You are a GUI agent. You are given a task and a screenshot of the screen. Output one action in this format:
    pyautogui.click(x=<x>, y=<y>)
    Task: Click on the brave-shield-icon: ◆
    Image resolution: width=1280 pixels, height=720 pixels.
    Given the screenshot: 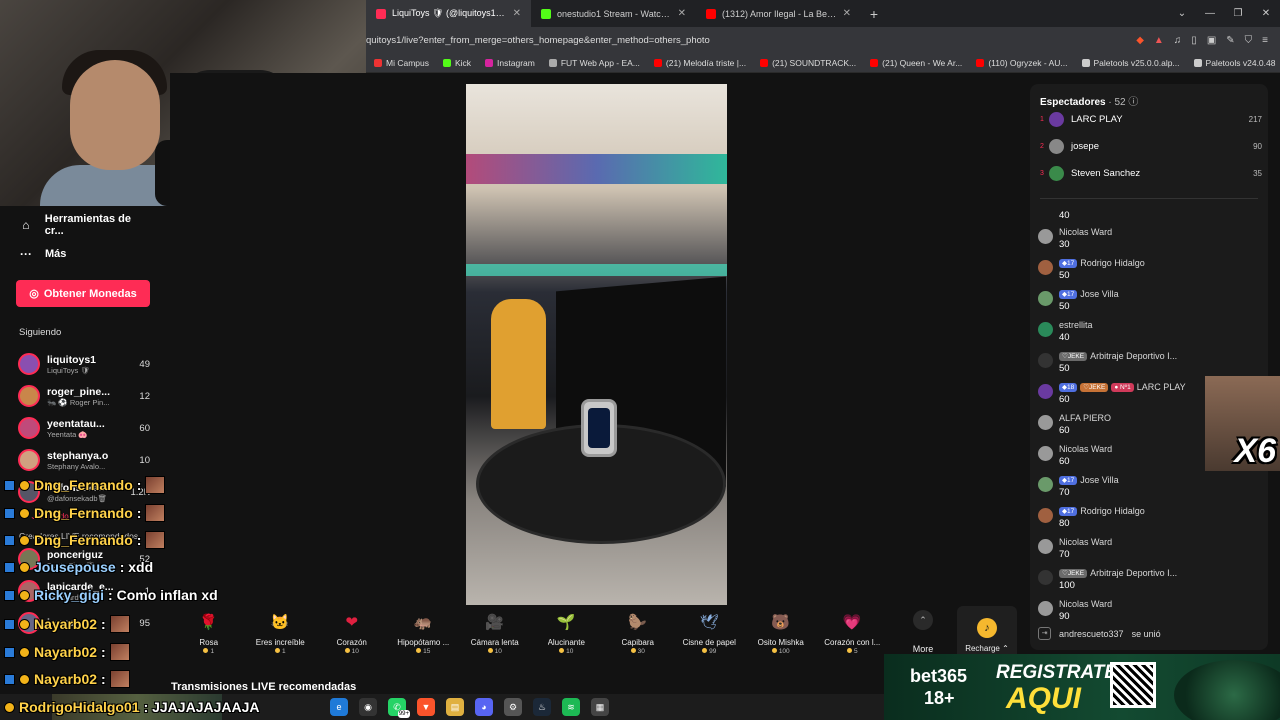 What is the action you would take?
    pyautogui.click(x=1140, y=40)
    